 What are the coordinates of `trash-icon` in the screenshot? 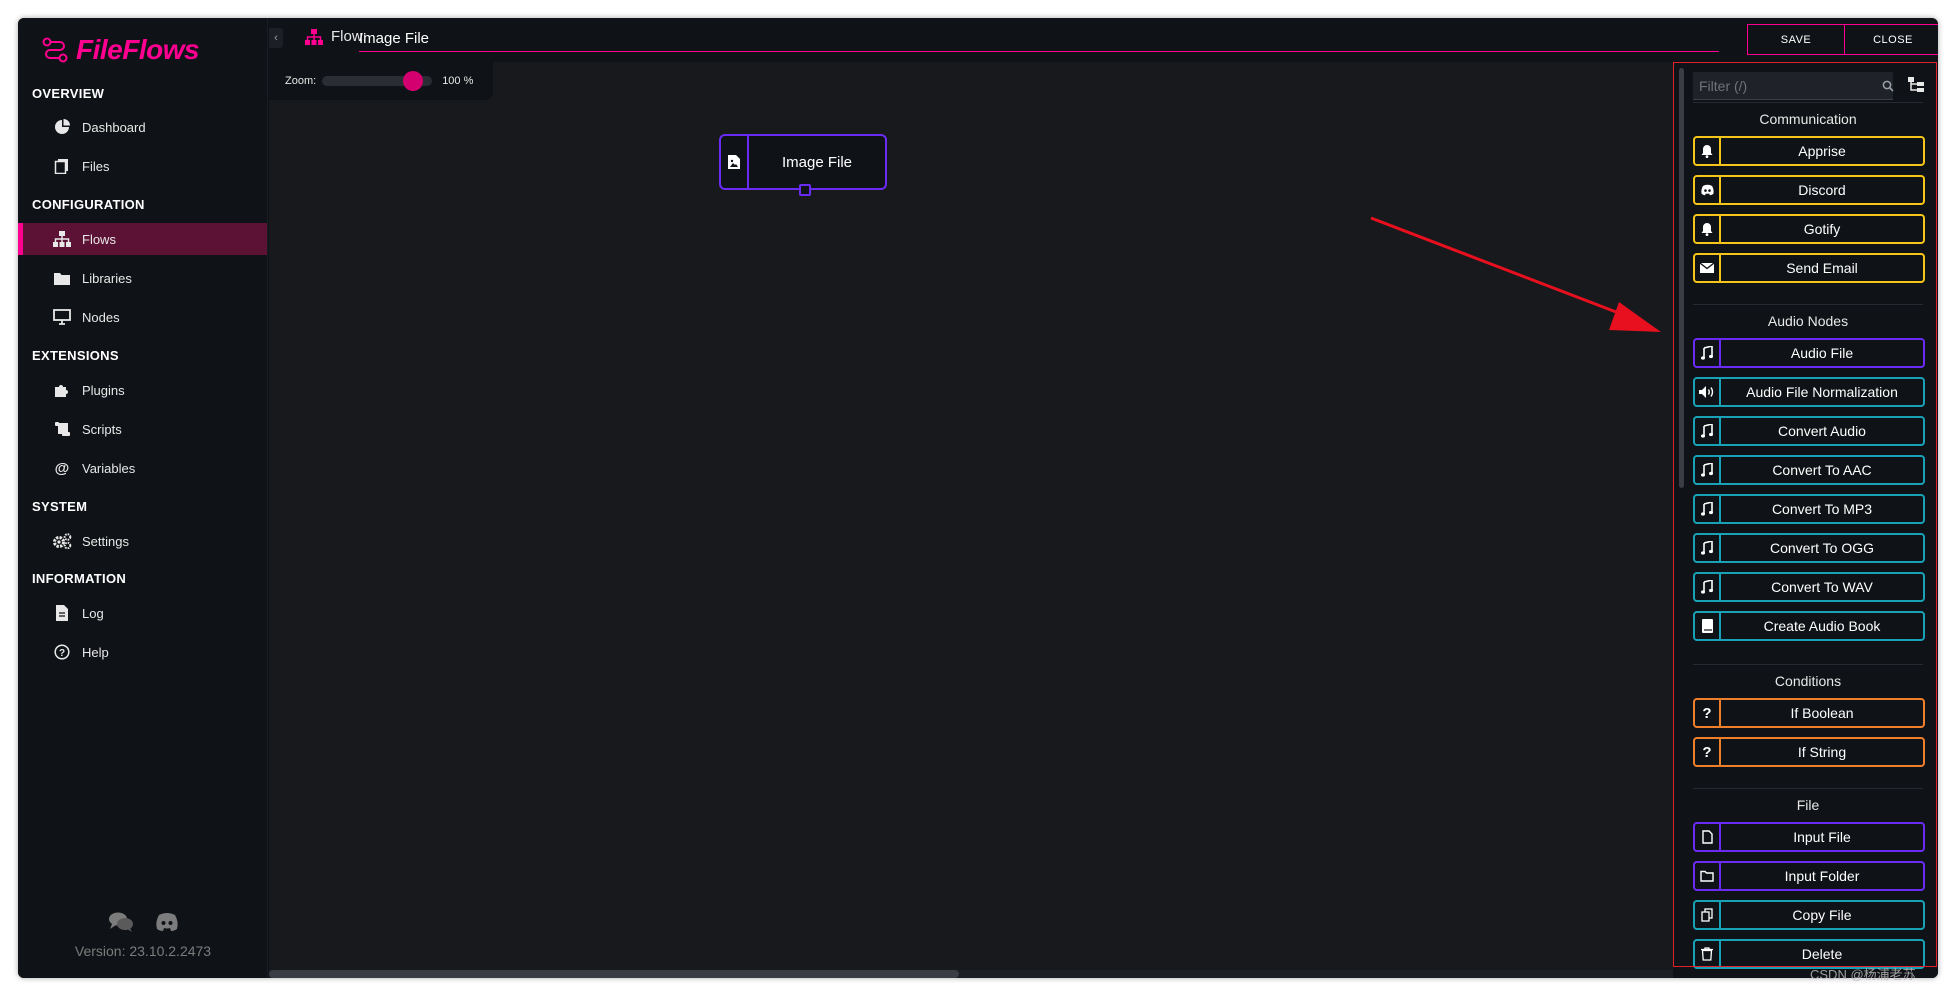 It's located at (1708, 954).